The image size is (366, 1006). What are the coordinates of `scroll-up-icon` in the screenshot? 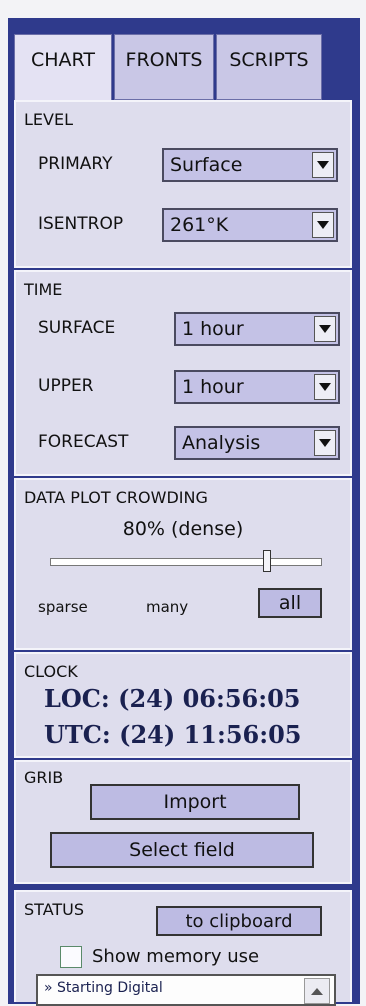 It's located at (317, 991).